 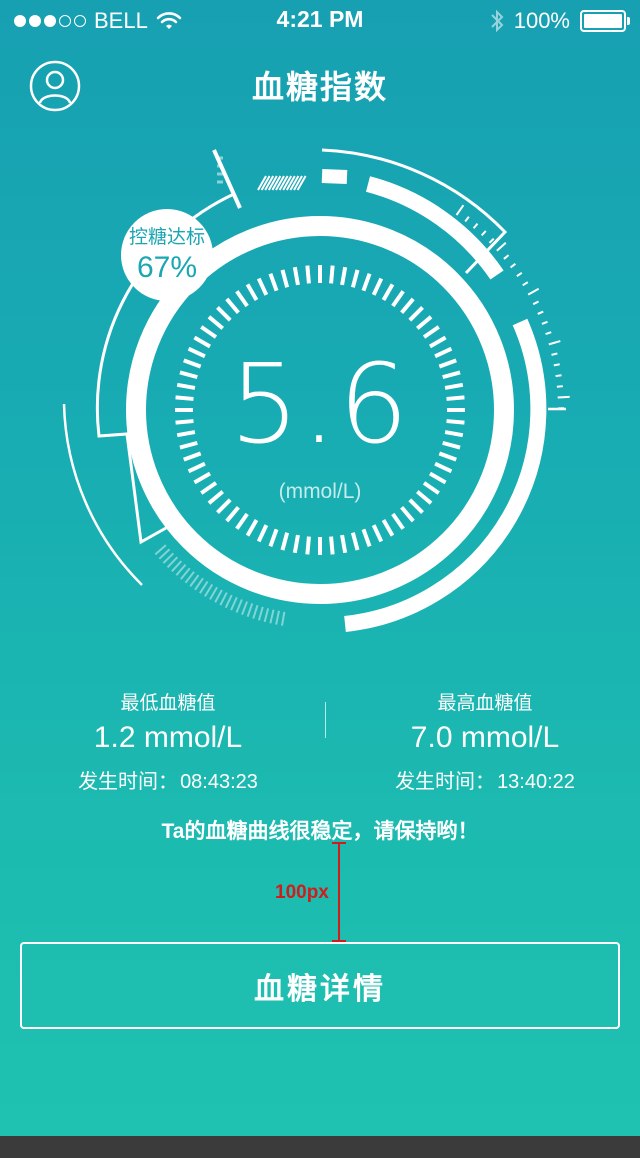 I want to click on control-rate-label: 控糖达标, so click(x=166, y=237).